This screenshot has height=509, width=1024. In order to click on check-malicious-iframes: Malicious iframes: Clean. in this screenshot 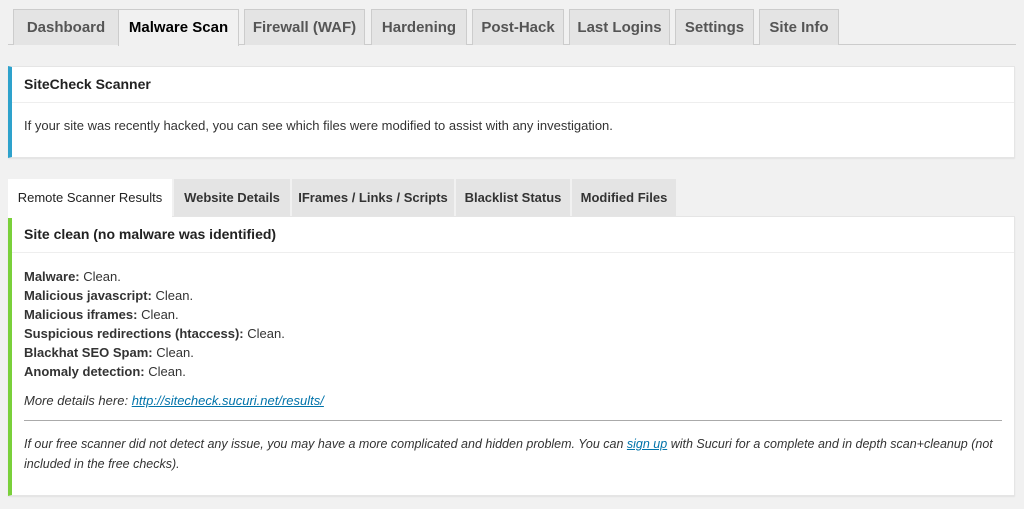, I will do `click(513, 314)`.